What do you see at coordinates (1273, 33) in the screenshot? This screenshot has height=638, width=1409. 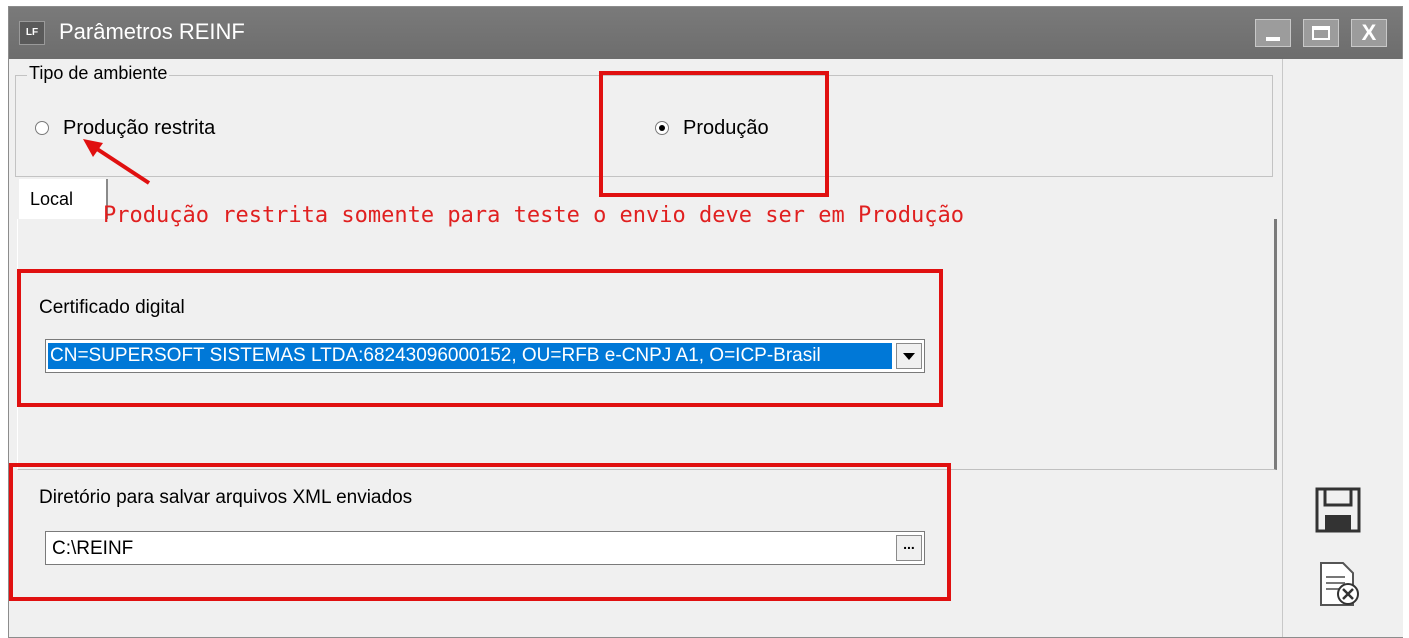 I see `minimize-button` at bounding box center [1273, 33].